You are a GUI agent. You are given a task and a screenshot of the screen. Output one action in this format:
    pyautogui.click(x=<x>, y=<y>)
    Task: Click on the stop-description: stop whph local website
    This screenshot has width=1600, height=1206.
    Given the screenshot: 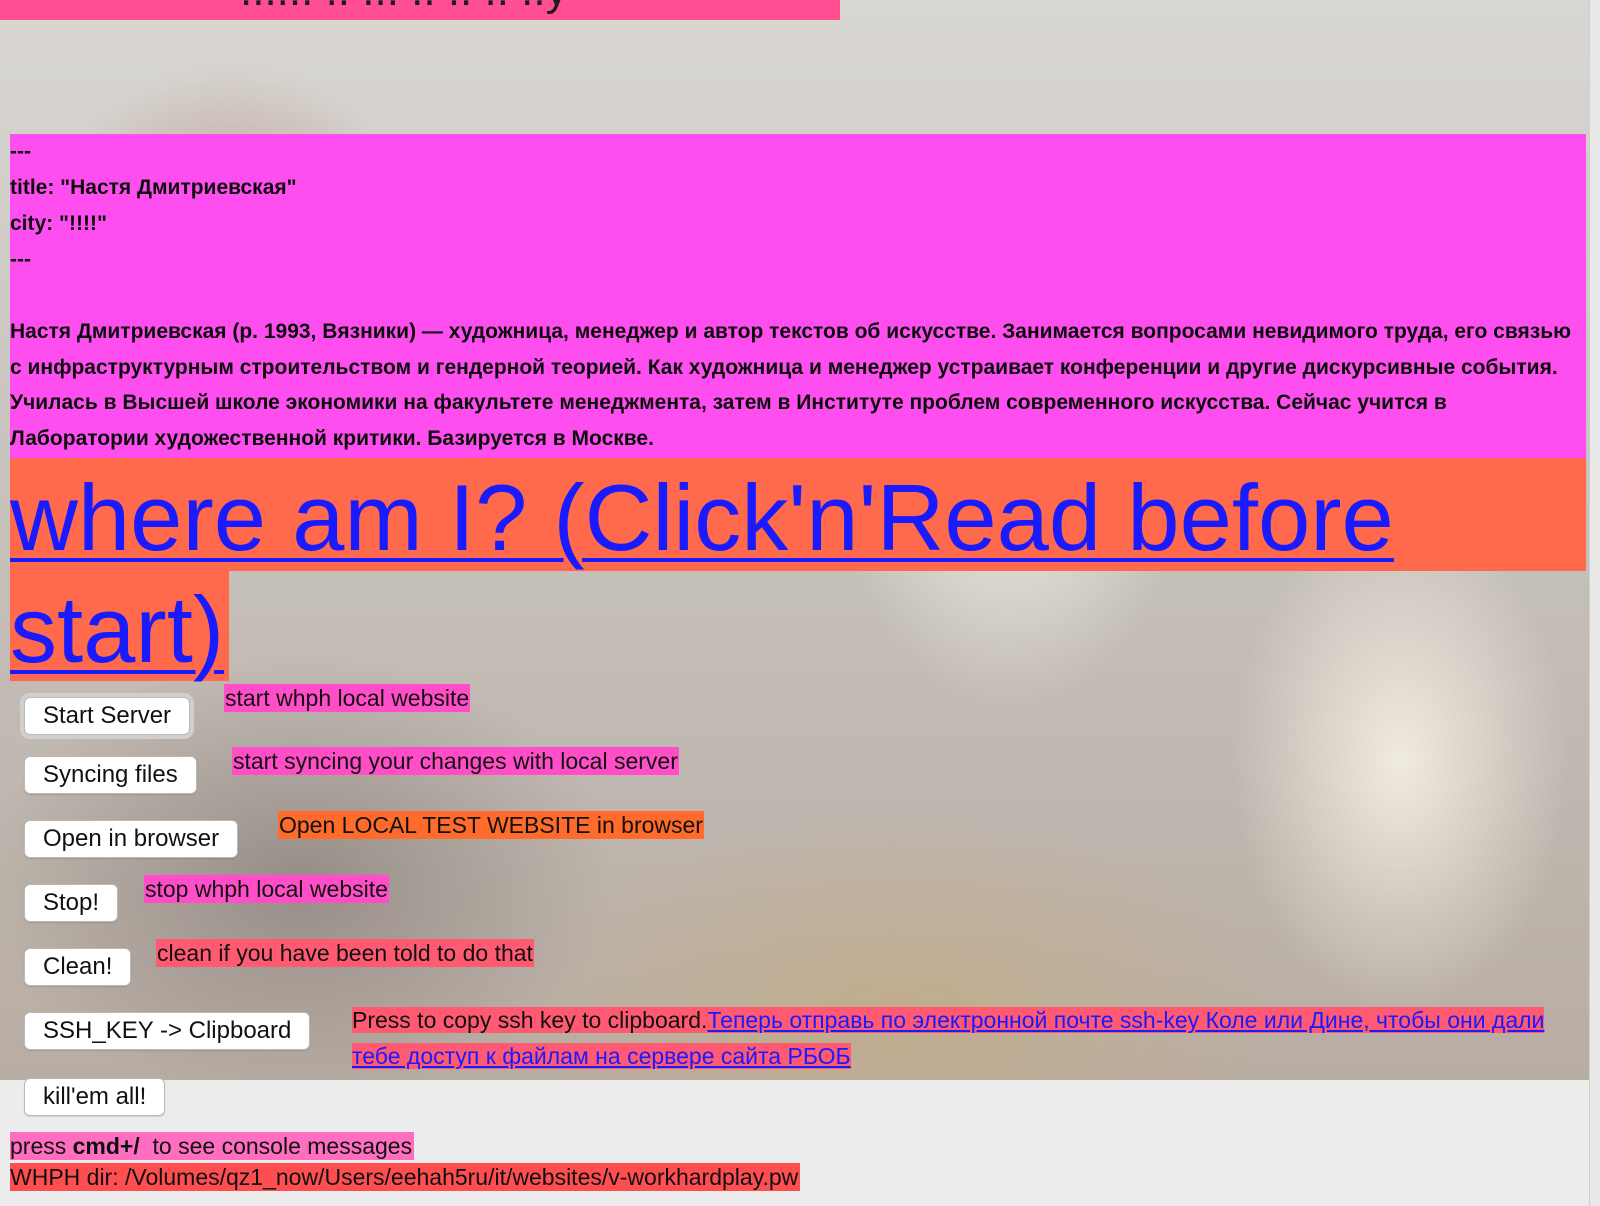 What is the action you would take?
    pyautogui.click(x=266, y=889)
    